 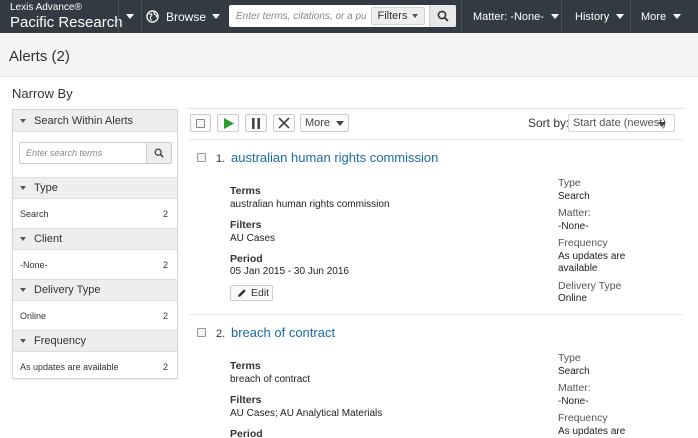 I want to click on facet-header-type: Type, so click(x=95, y=188).